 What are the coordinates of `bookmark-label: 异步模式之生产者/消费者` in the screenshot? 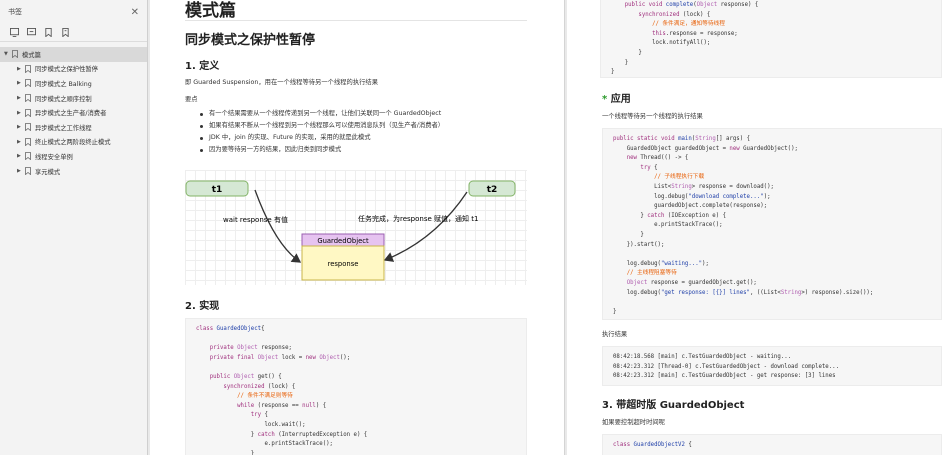 It's located at (71, 114).